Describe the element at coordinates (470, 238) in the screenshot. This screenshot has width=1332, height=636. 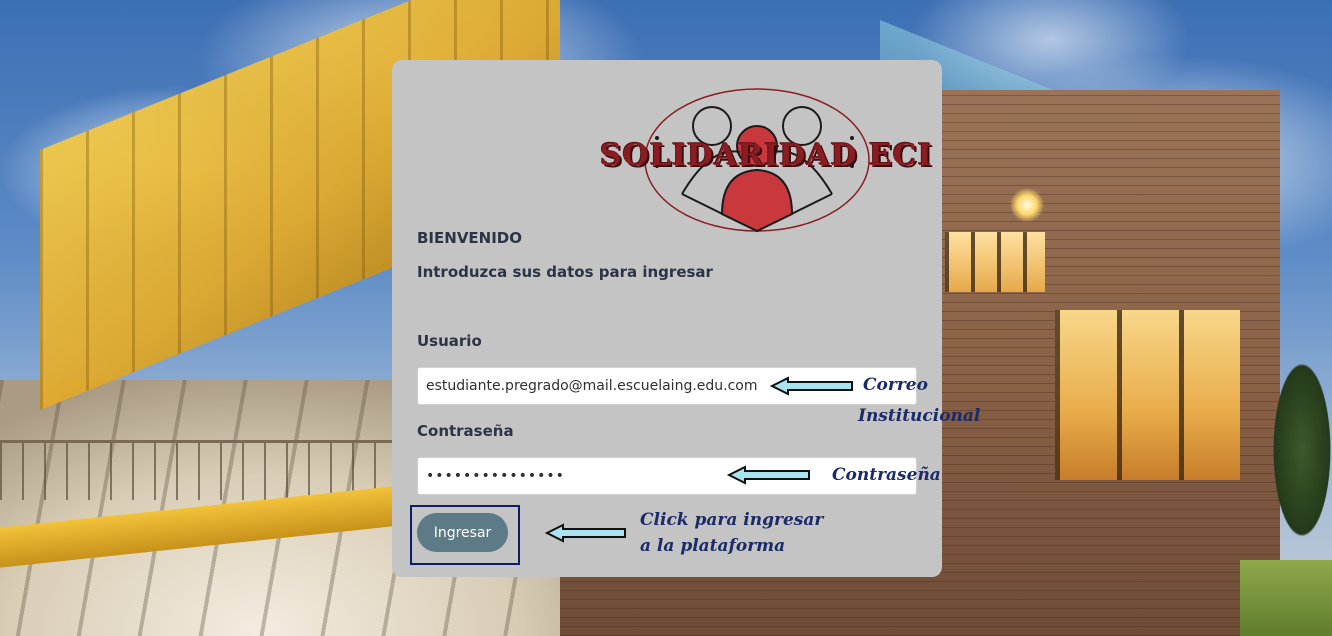
I see `welcome-heading: BIENVENIDO` at that location.